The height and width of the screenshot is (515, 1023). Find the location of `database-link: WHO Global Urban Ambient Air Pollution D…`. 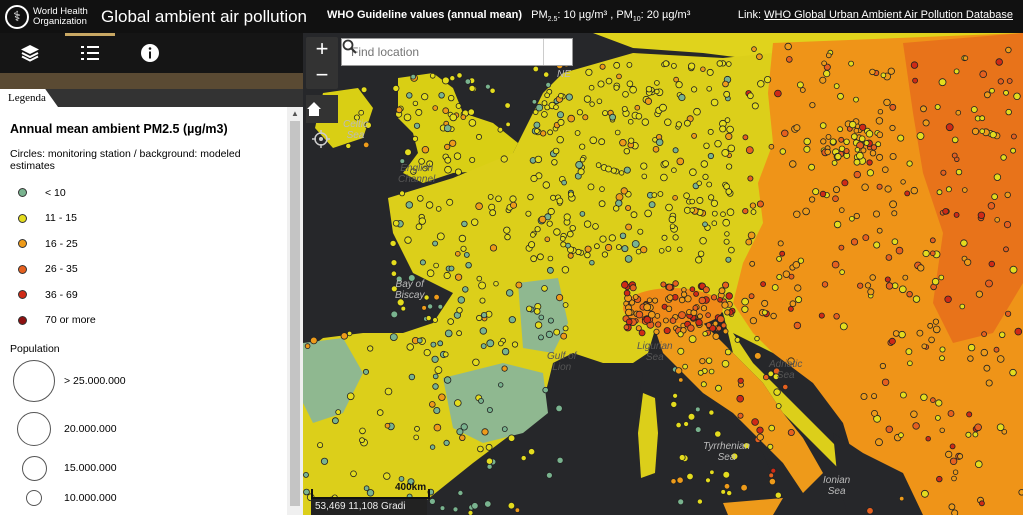

database-link: WHO Global Urban Ambient Air Pollution D… is located at coordinates (888, 15).